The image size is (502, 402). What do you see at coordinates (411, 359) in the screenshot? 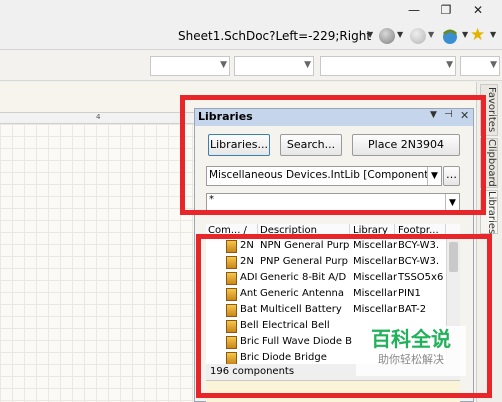
I see `watermark-subtitle: 助你轻松解决` at bounding box center [411, 359].